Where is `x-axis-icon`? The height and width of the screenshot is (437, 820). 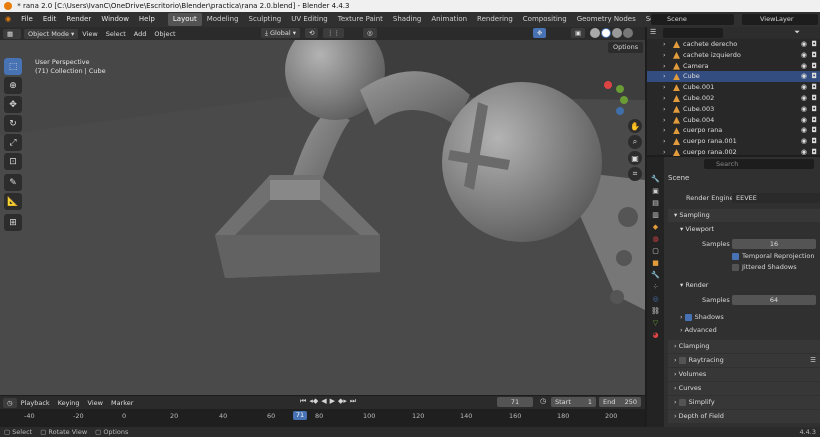
x-axis-icon is located at coordinates (608, 85).